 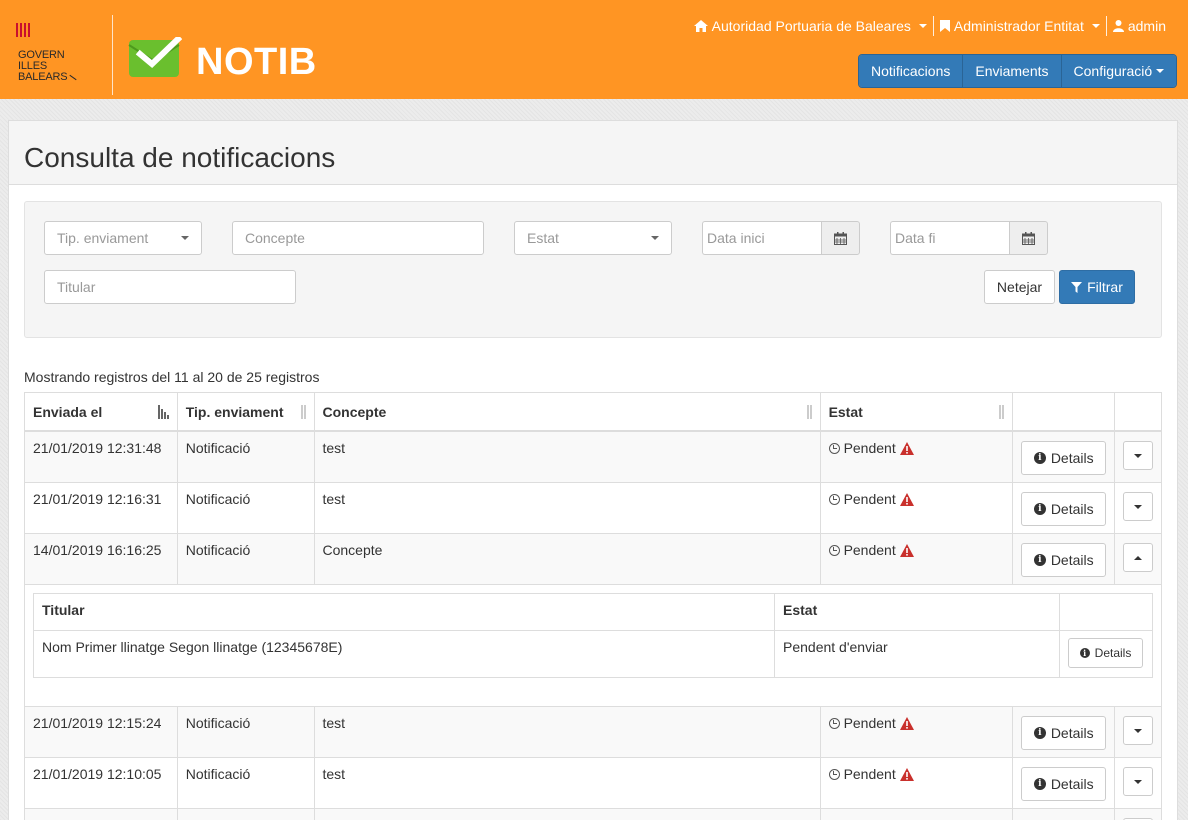 I want to click on col-tip-header: Tip. enviament, so click(x=246, y=411).